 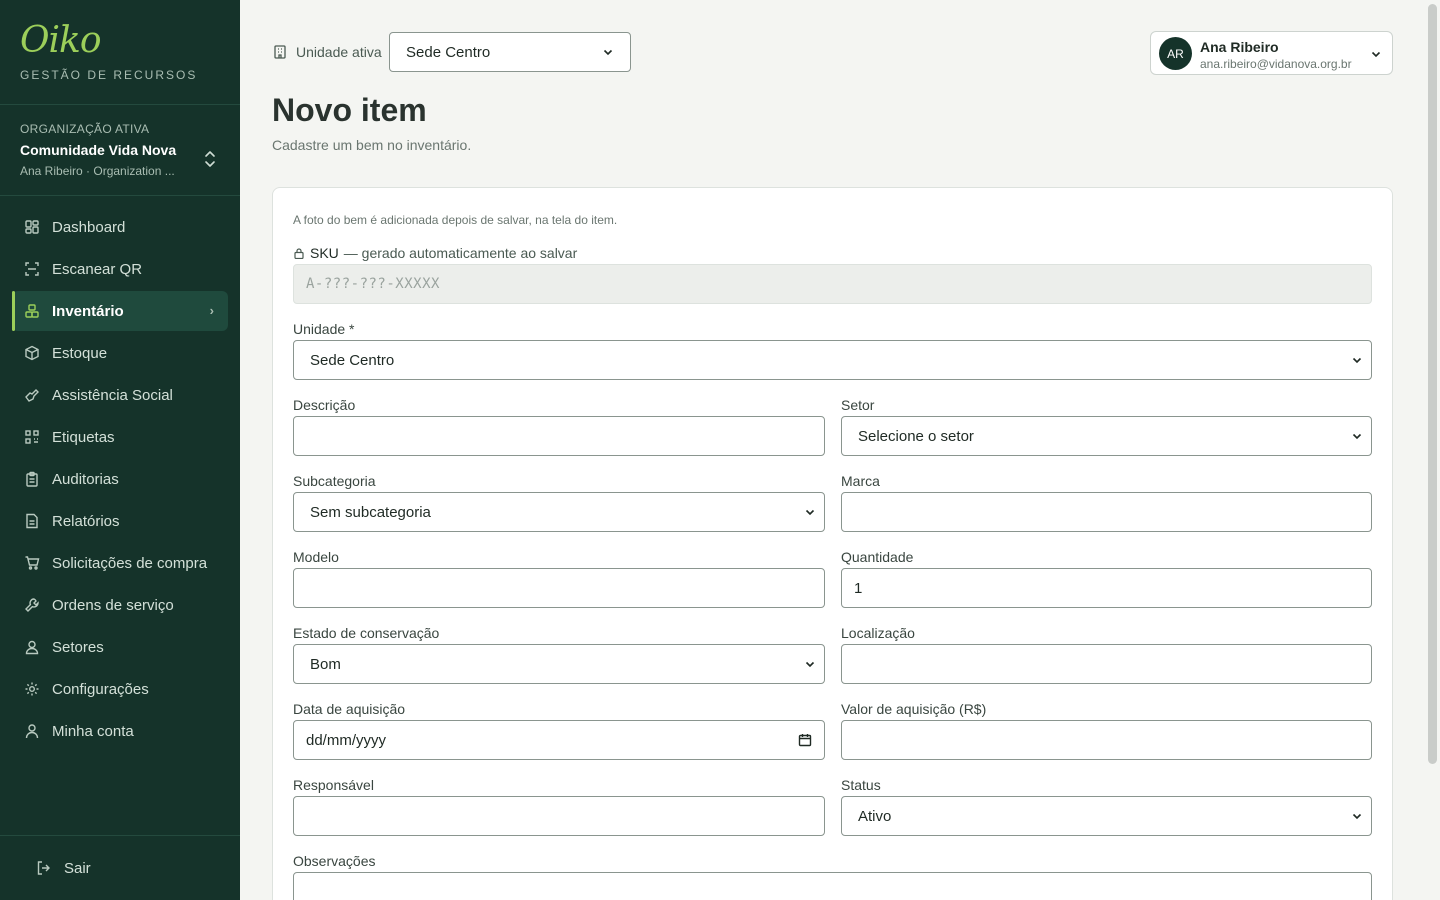 What do you see at coordinates (832, 284) in the screenshot?
I see `sku-field: A-???-???-XXXXX` at bounding box center [832, 284].